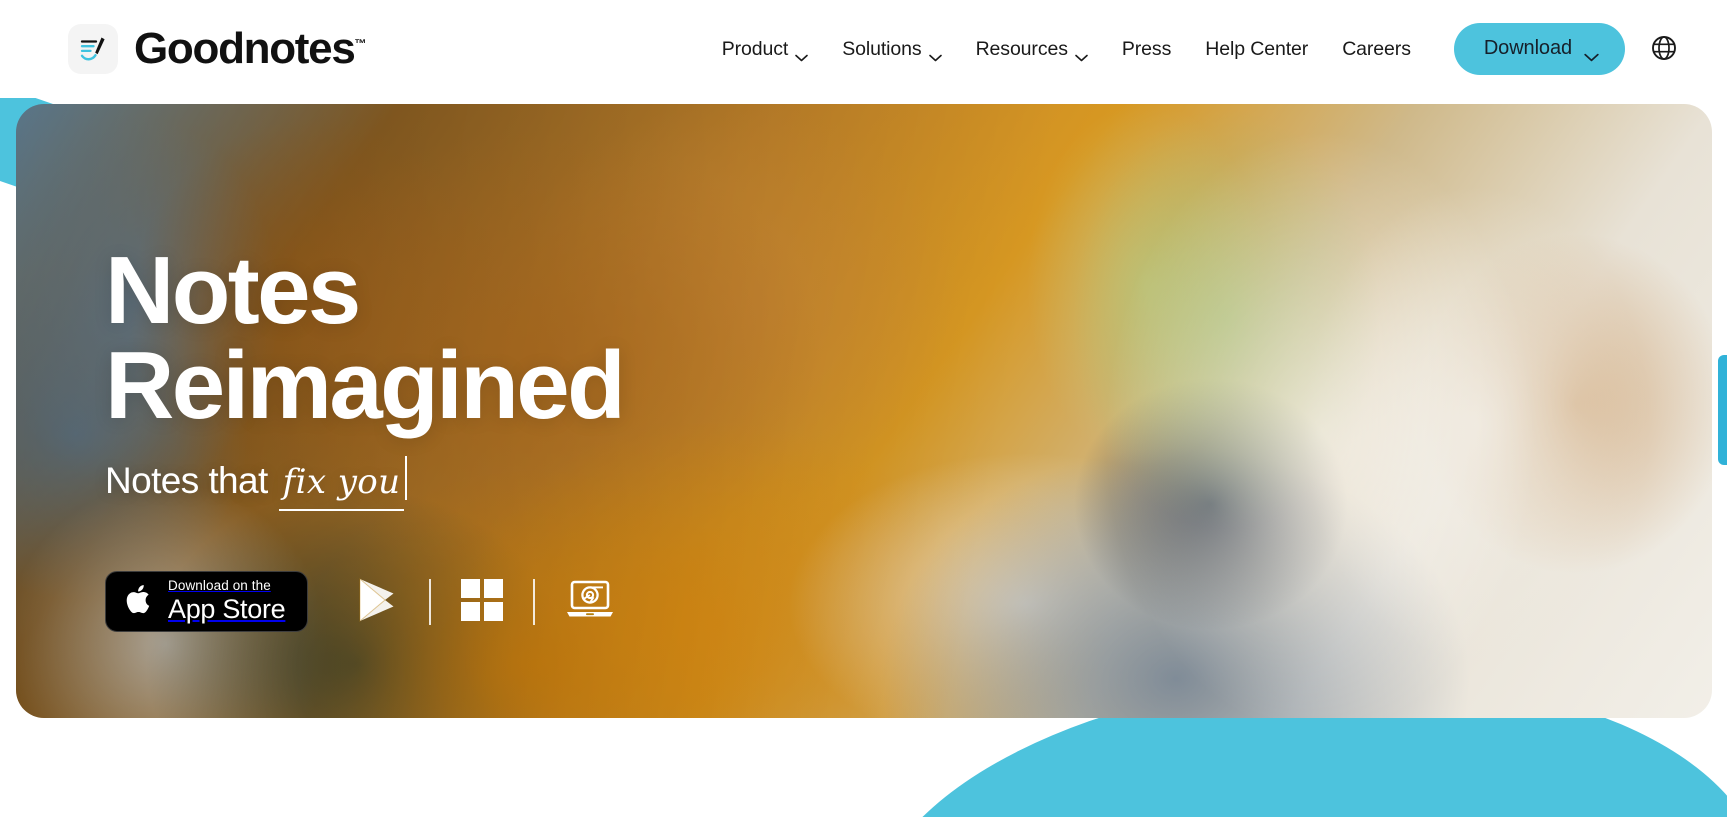  I want to click on nav-item-label: Press, so click(1146, 48).